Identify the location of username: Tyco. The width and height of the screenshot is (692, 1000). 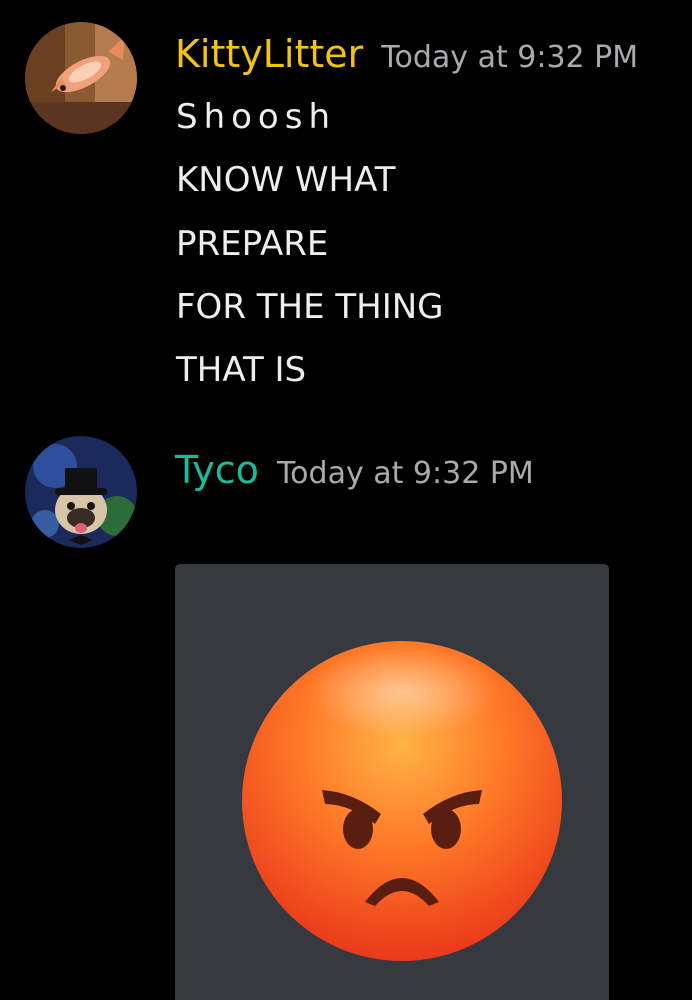
(217, 470).